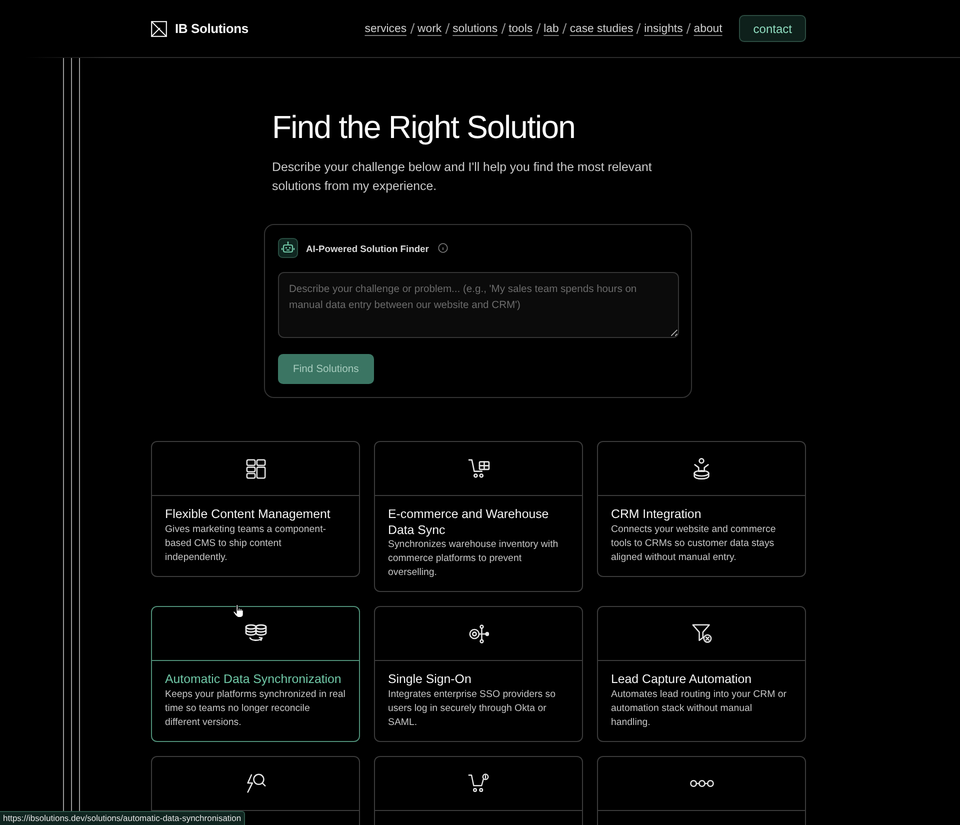 This screenshot has height=825, width=960. Describe the element at coordinates (424, 127) in the screenshot. I see `page-title: Find the Right Solution` at that location.